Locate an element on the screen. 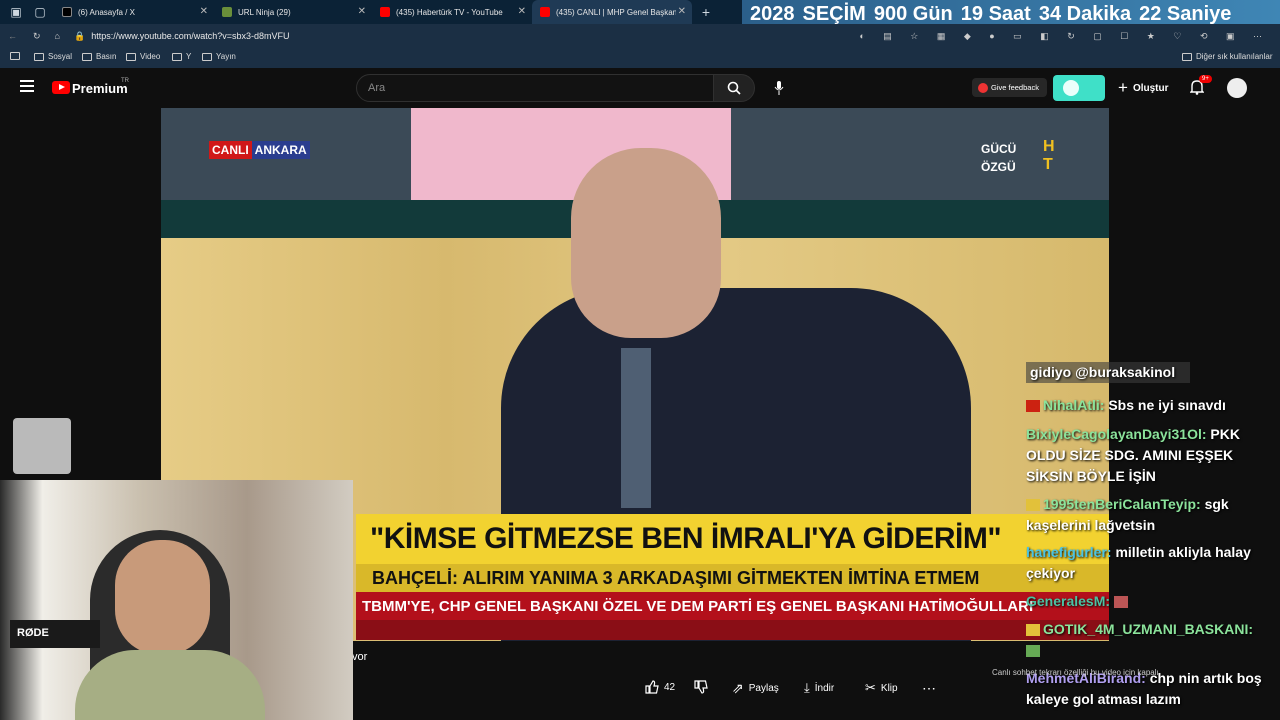 The image size is (1280, 720). extensions-icons: ◐ ▤ ☆ ▦ ◆ ● ▭ ◧ ↻ ▢ ☐ ★ ♡ ⟲ ▣ ⋯ is located at coordinates (1064, 36).